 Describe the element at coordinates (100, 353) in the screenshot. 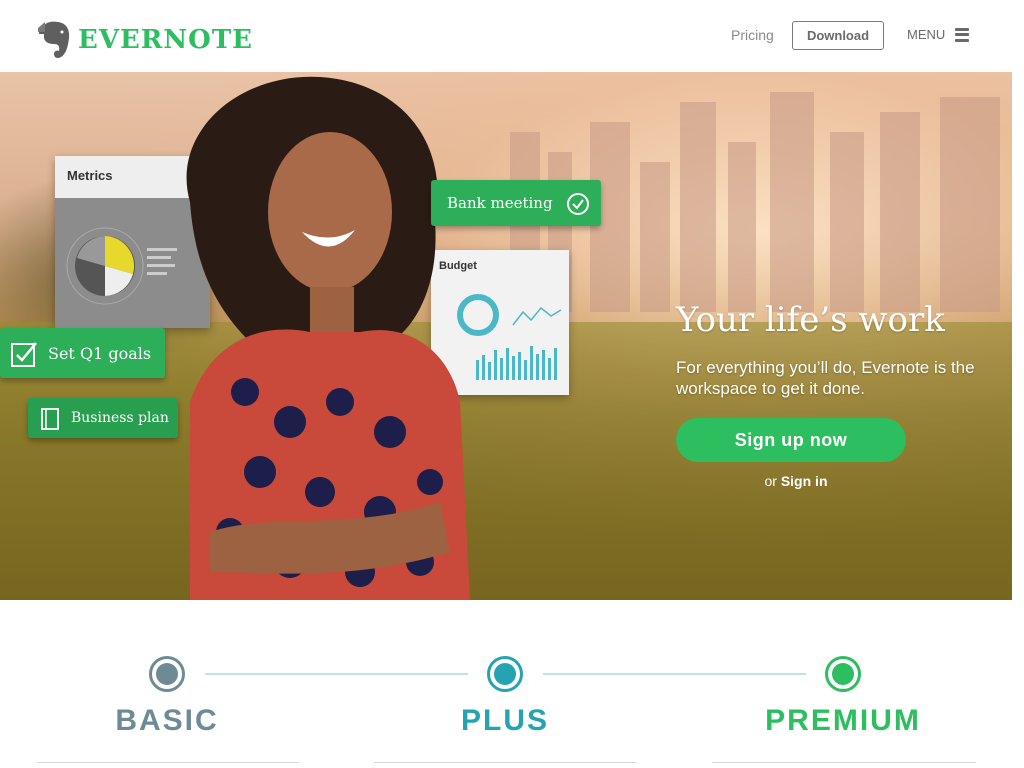

I see `set-q1-goals-label: Set Q1 goals` at that location.